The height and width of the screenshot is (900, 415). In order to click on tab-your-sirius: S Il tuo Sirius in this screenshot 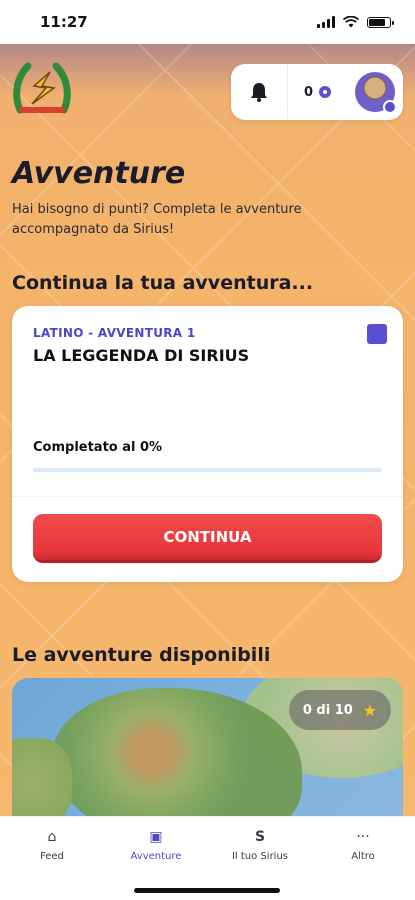, I will do `click(260, 844)`.